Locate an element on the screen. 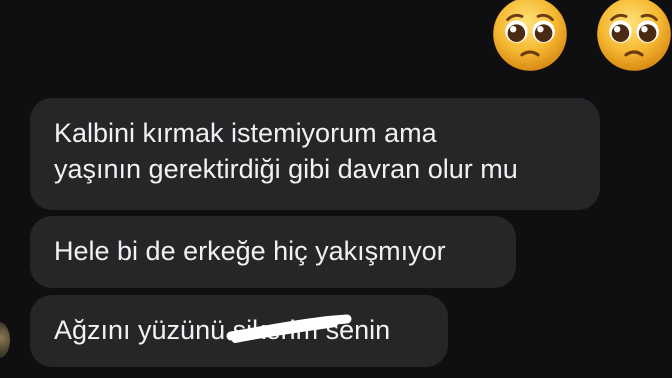 The width and height of the screenshot is (672, 378). message-bubble: Hele bi de erkeğe hiç yakışmıyor is located at coordinates (273, 252).